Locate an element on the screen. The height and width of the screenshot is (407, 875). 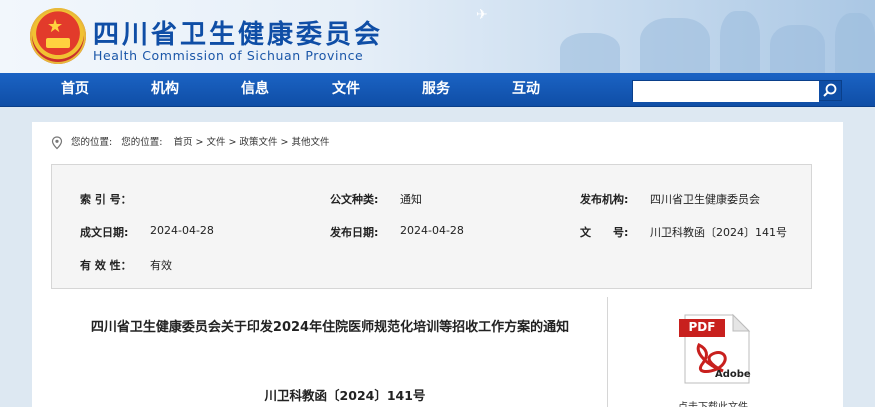
article-doc-number: 川卫科教函〔2024〕141号 is located at coordinates (345, 395).